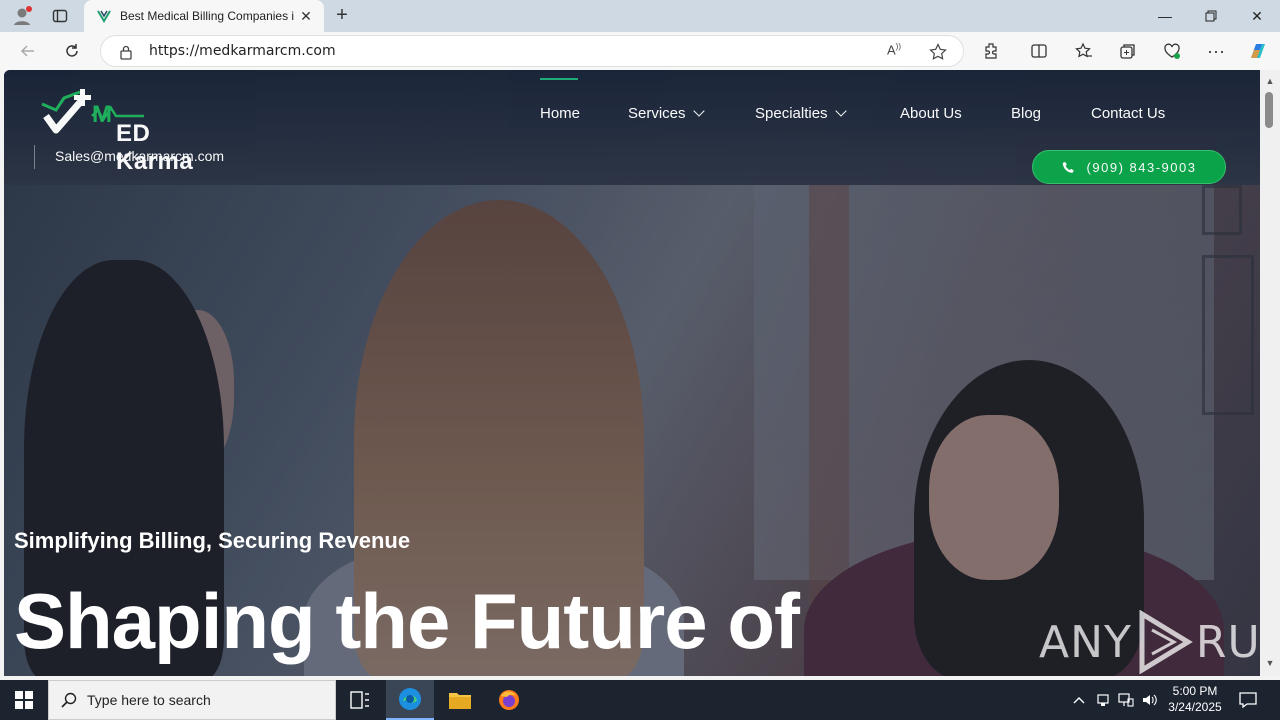 Image resolution: width=1280 pixels, height=720 pixels. What do you see at coordinates (938, 52) in the screenshot?
I see `favorite-star-icon` at bounding box center [938, 52].